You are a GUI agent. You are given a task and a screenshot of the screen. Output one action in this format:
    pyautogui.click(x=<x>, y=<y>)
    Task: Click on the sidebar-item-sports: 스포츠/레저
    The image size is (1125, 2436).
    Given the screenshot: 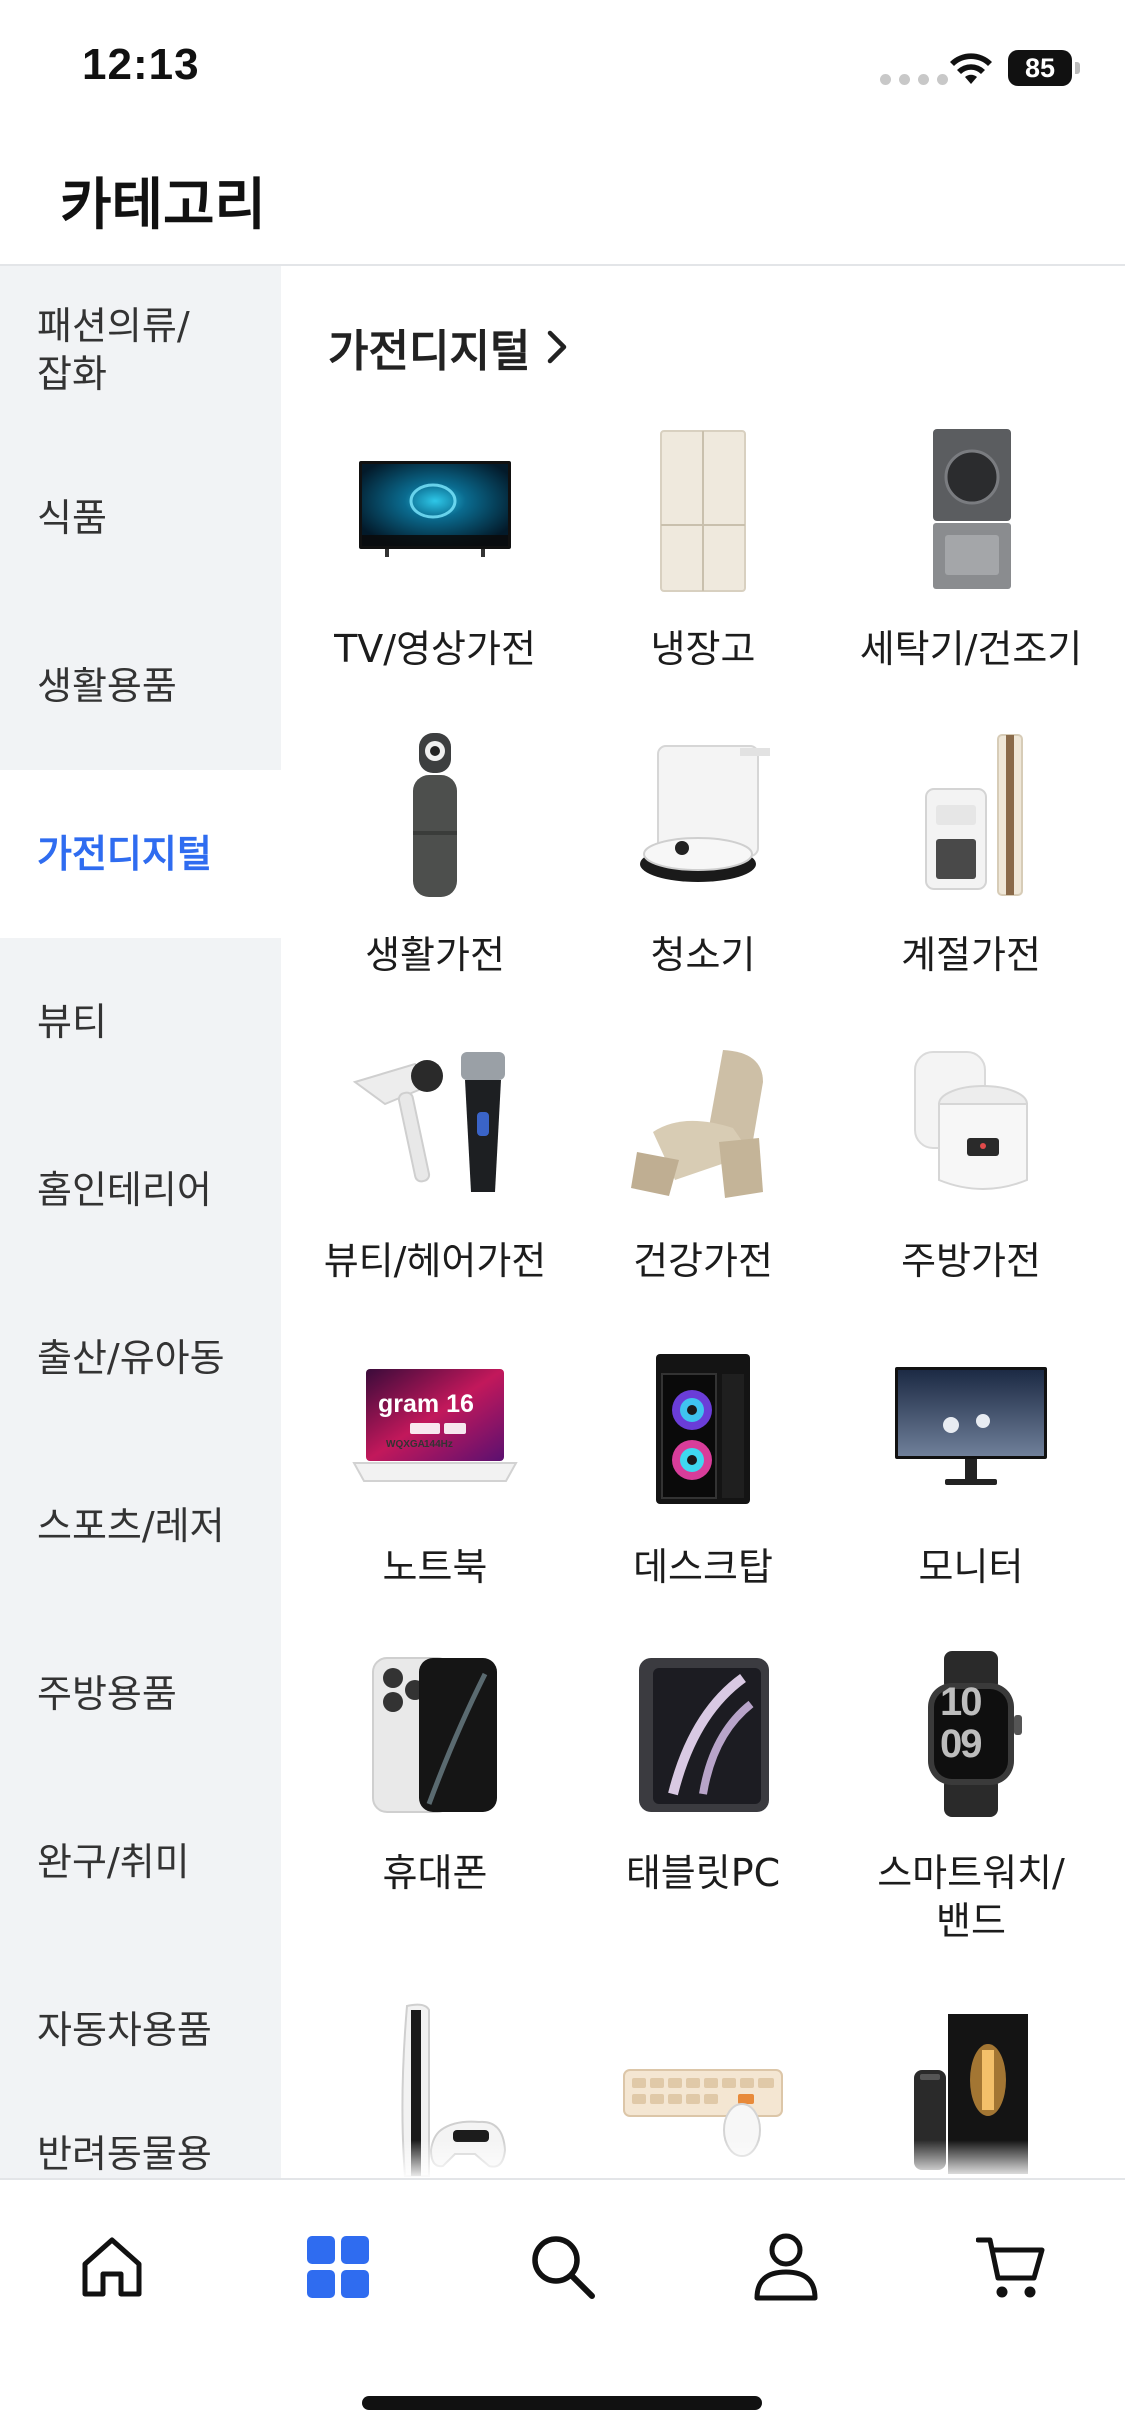 What is the action you would take?
    pyautogui.click(x=140, y=1526)
    